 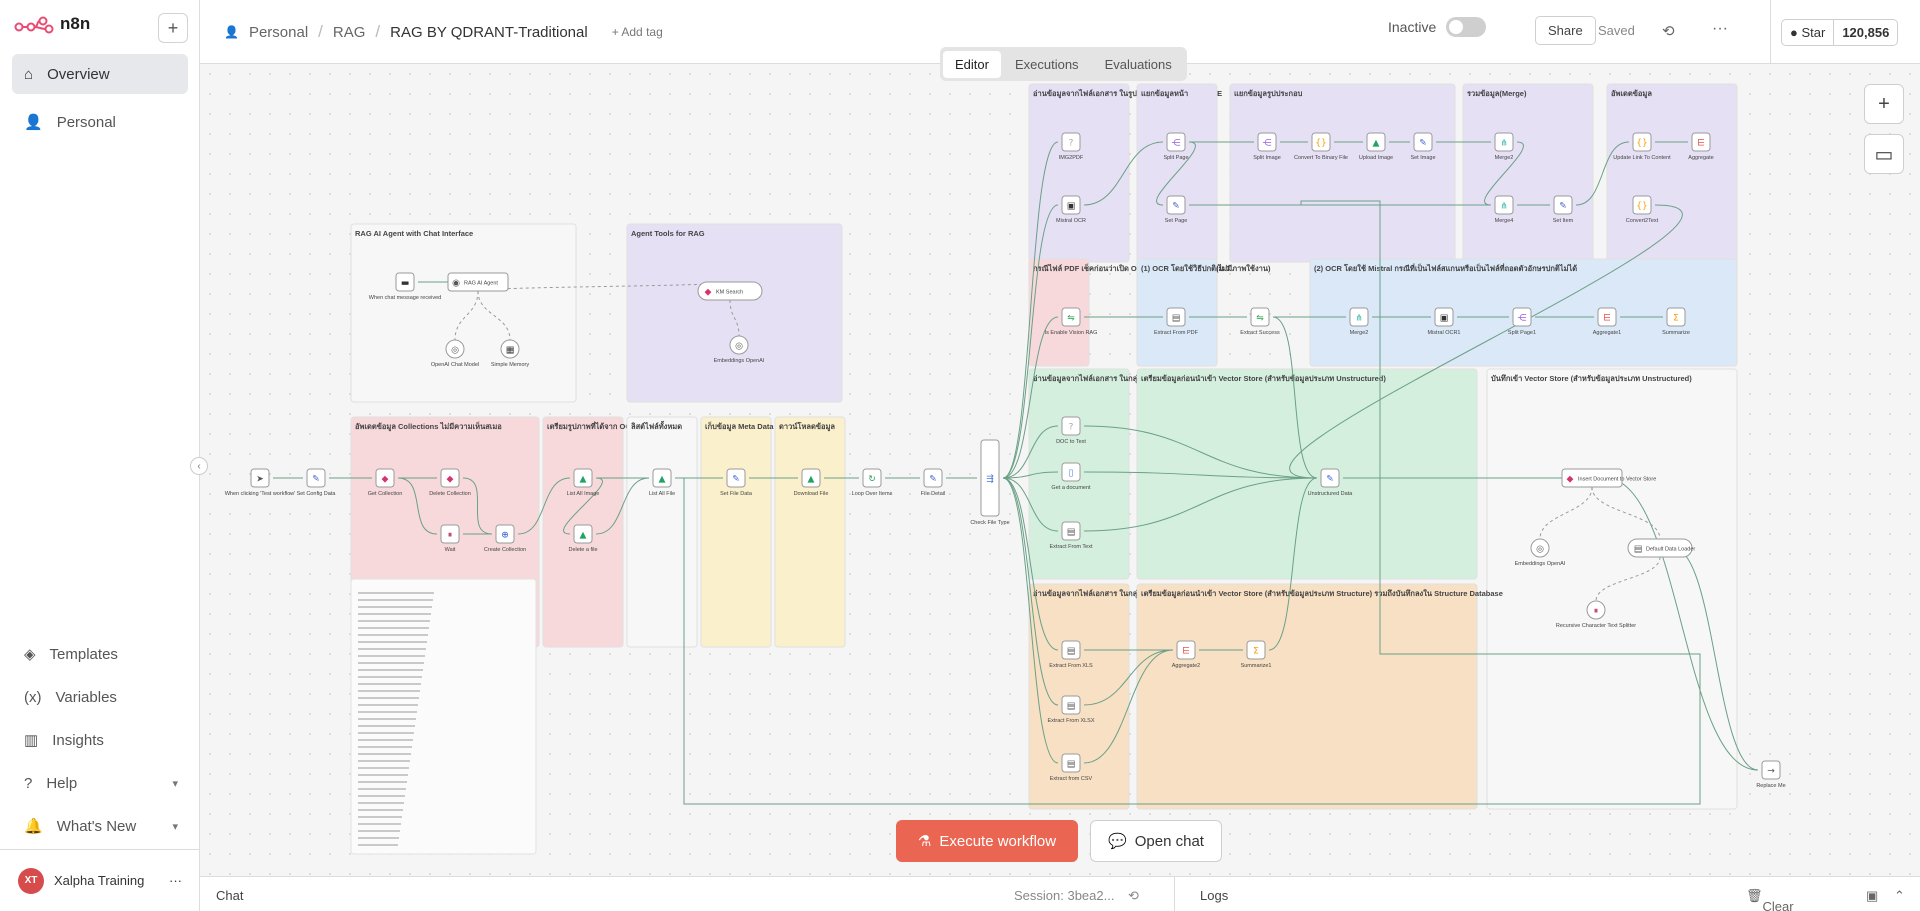 I want to click on logs-panel-label: Logs, so click(x=1214, y=895).